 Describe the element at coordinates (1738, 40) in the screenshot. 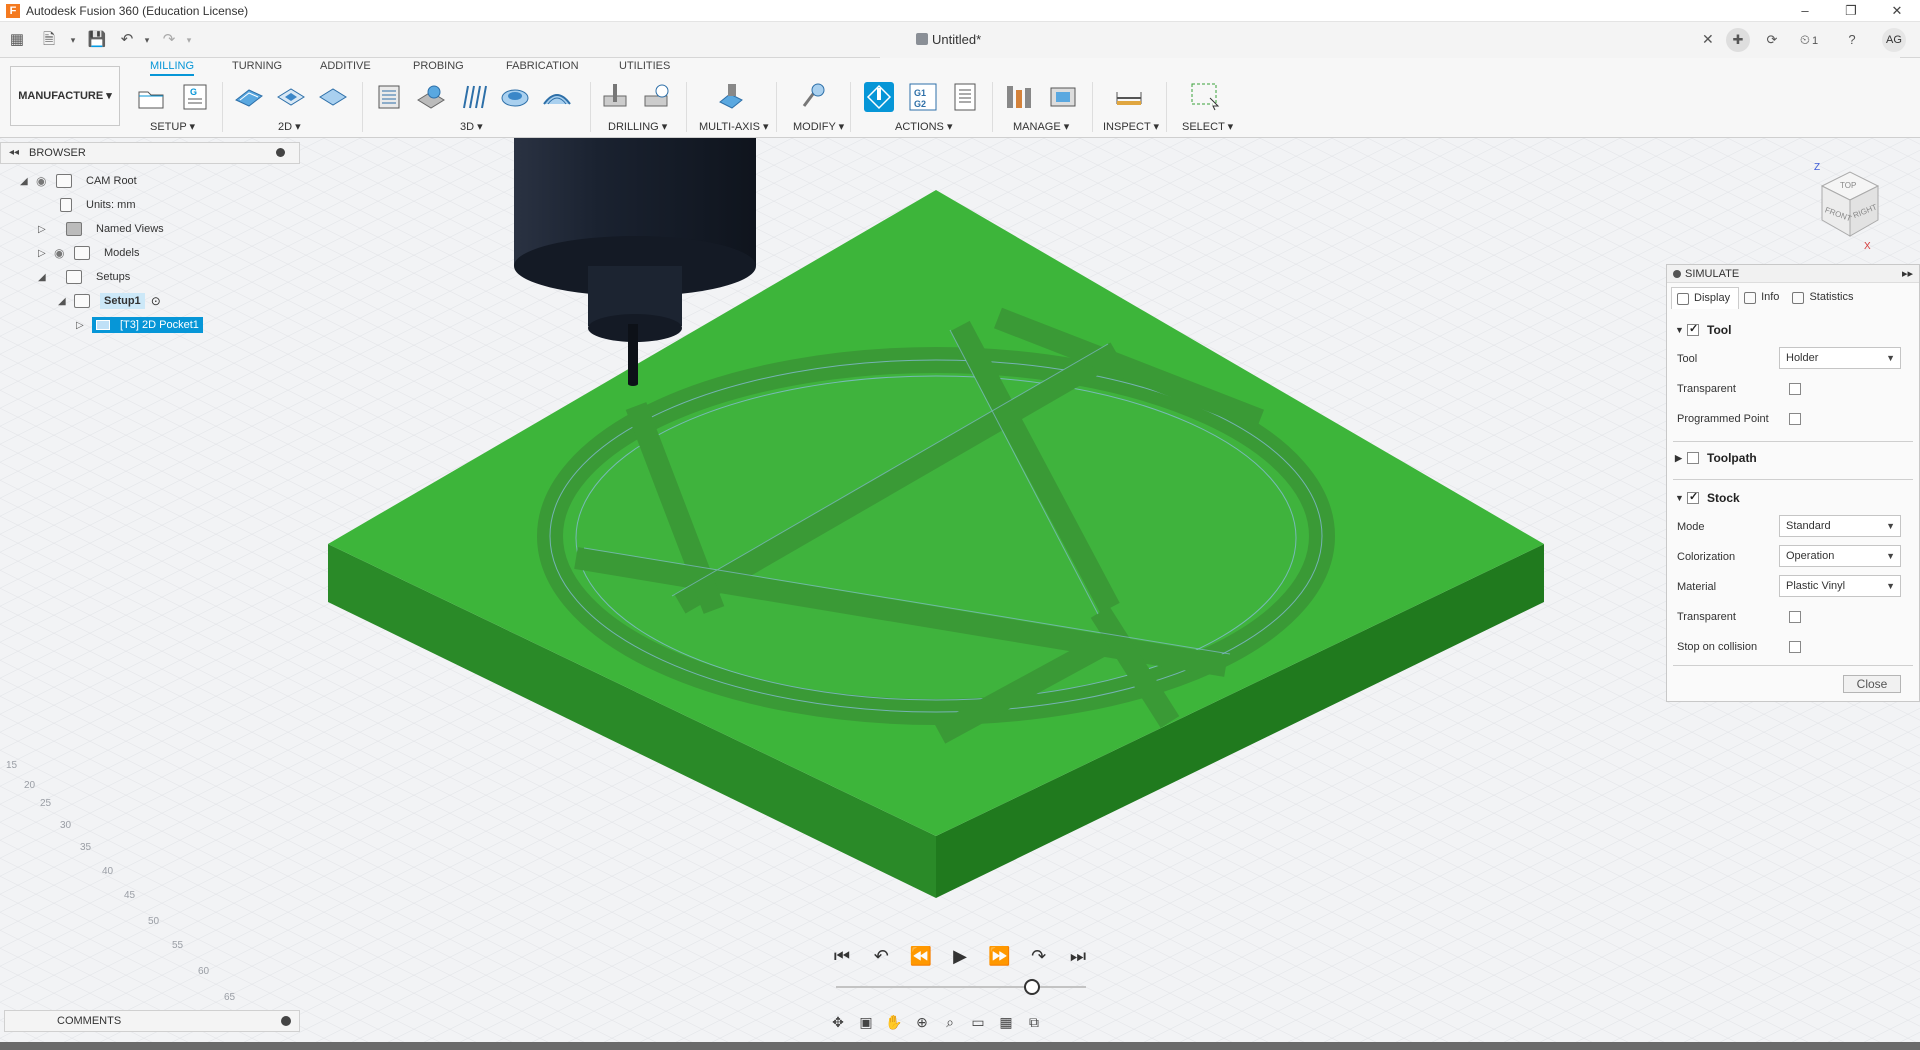

I see `new-tab-icon: ✚` at that location.